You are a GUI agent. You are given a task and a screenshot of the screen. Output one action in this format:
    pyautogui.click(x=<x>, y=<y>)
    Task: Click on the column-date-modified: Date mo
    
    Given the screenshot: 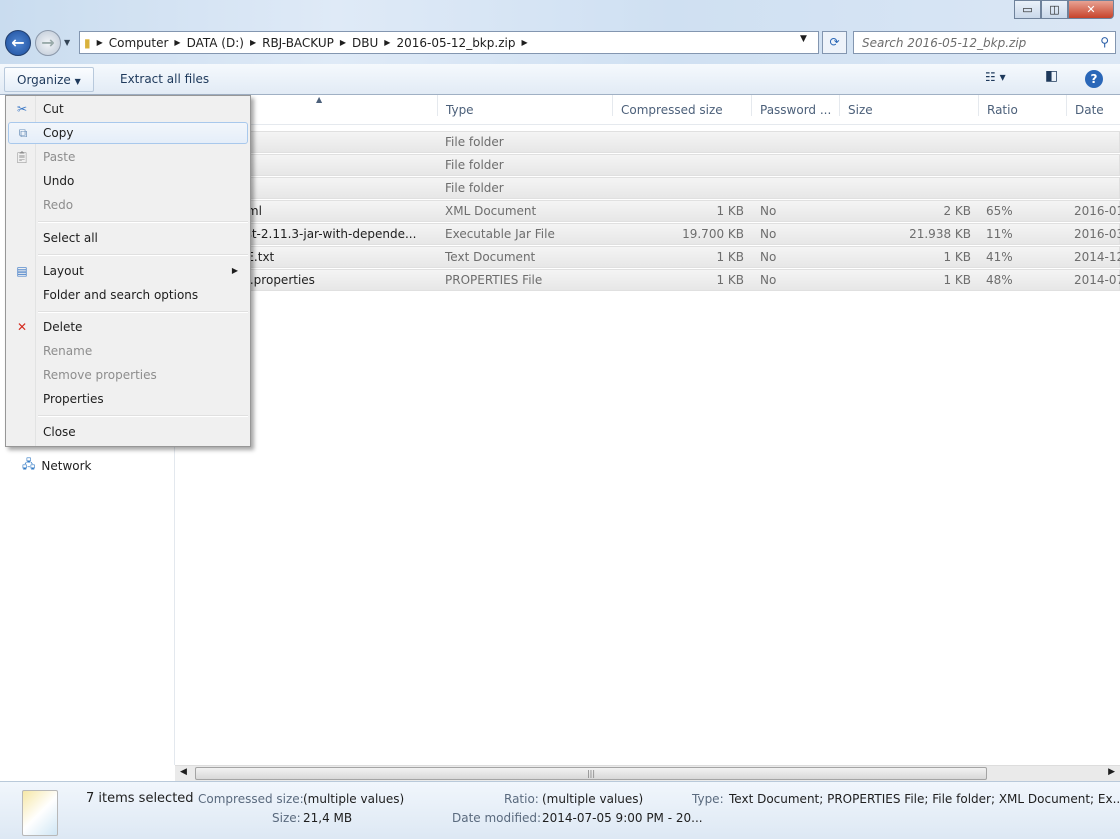 What is the action you would take?
    pyautogui.click(x=1093, y=105)
    